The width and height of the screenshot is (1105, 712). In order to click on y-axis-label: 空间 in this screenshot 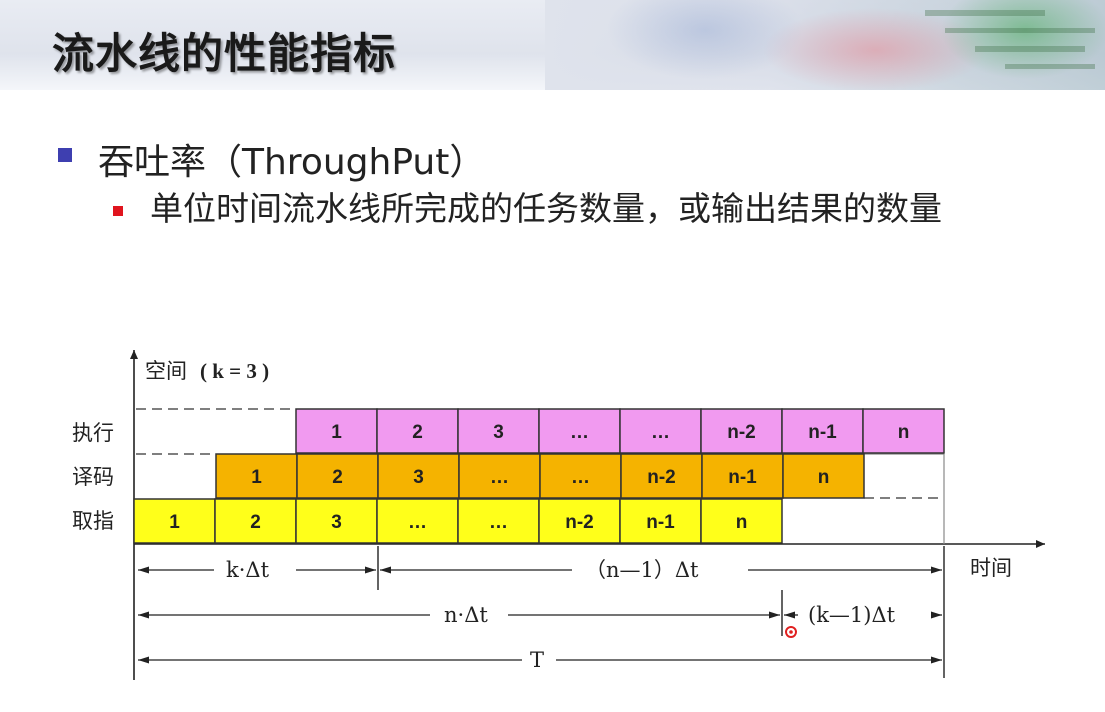, I will do `click(166, 371)`.